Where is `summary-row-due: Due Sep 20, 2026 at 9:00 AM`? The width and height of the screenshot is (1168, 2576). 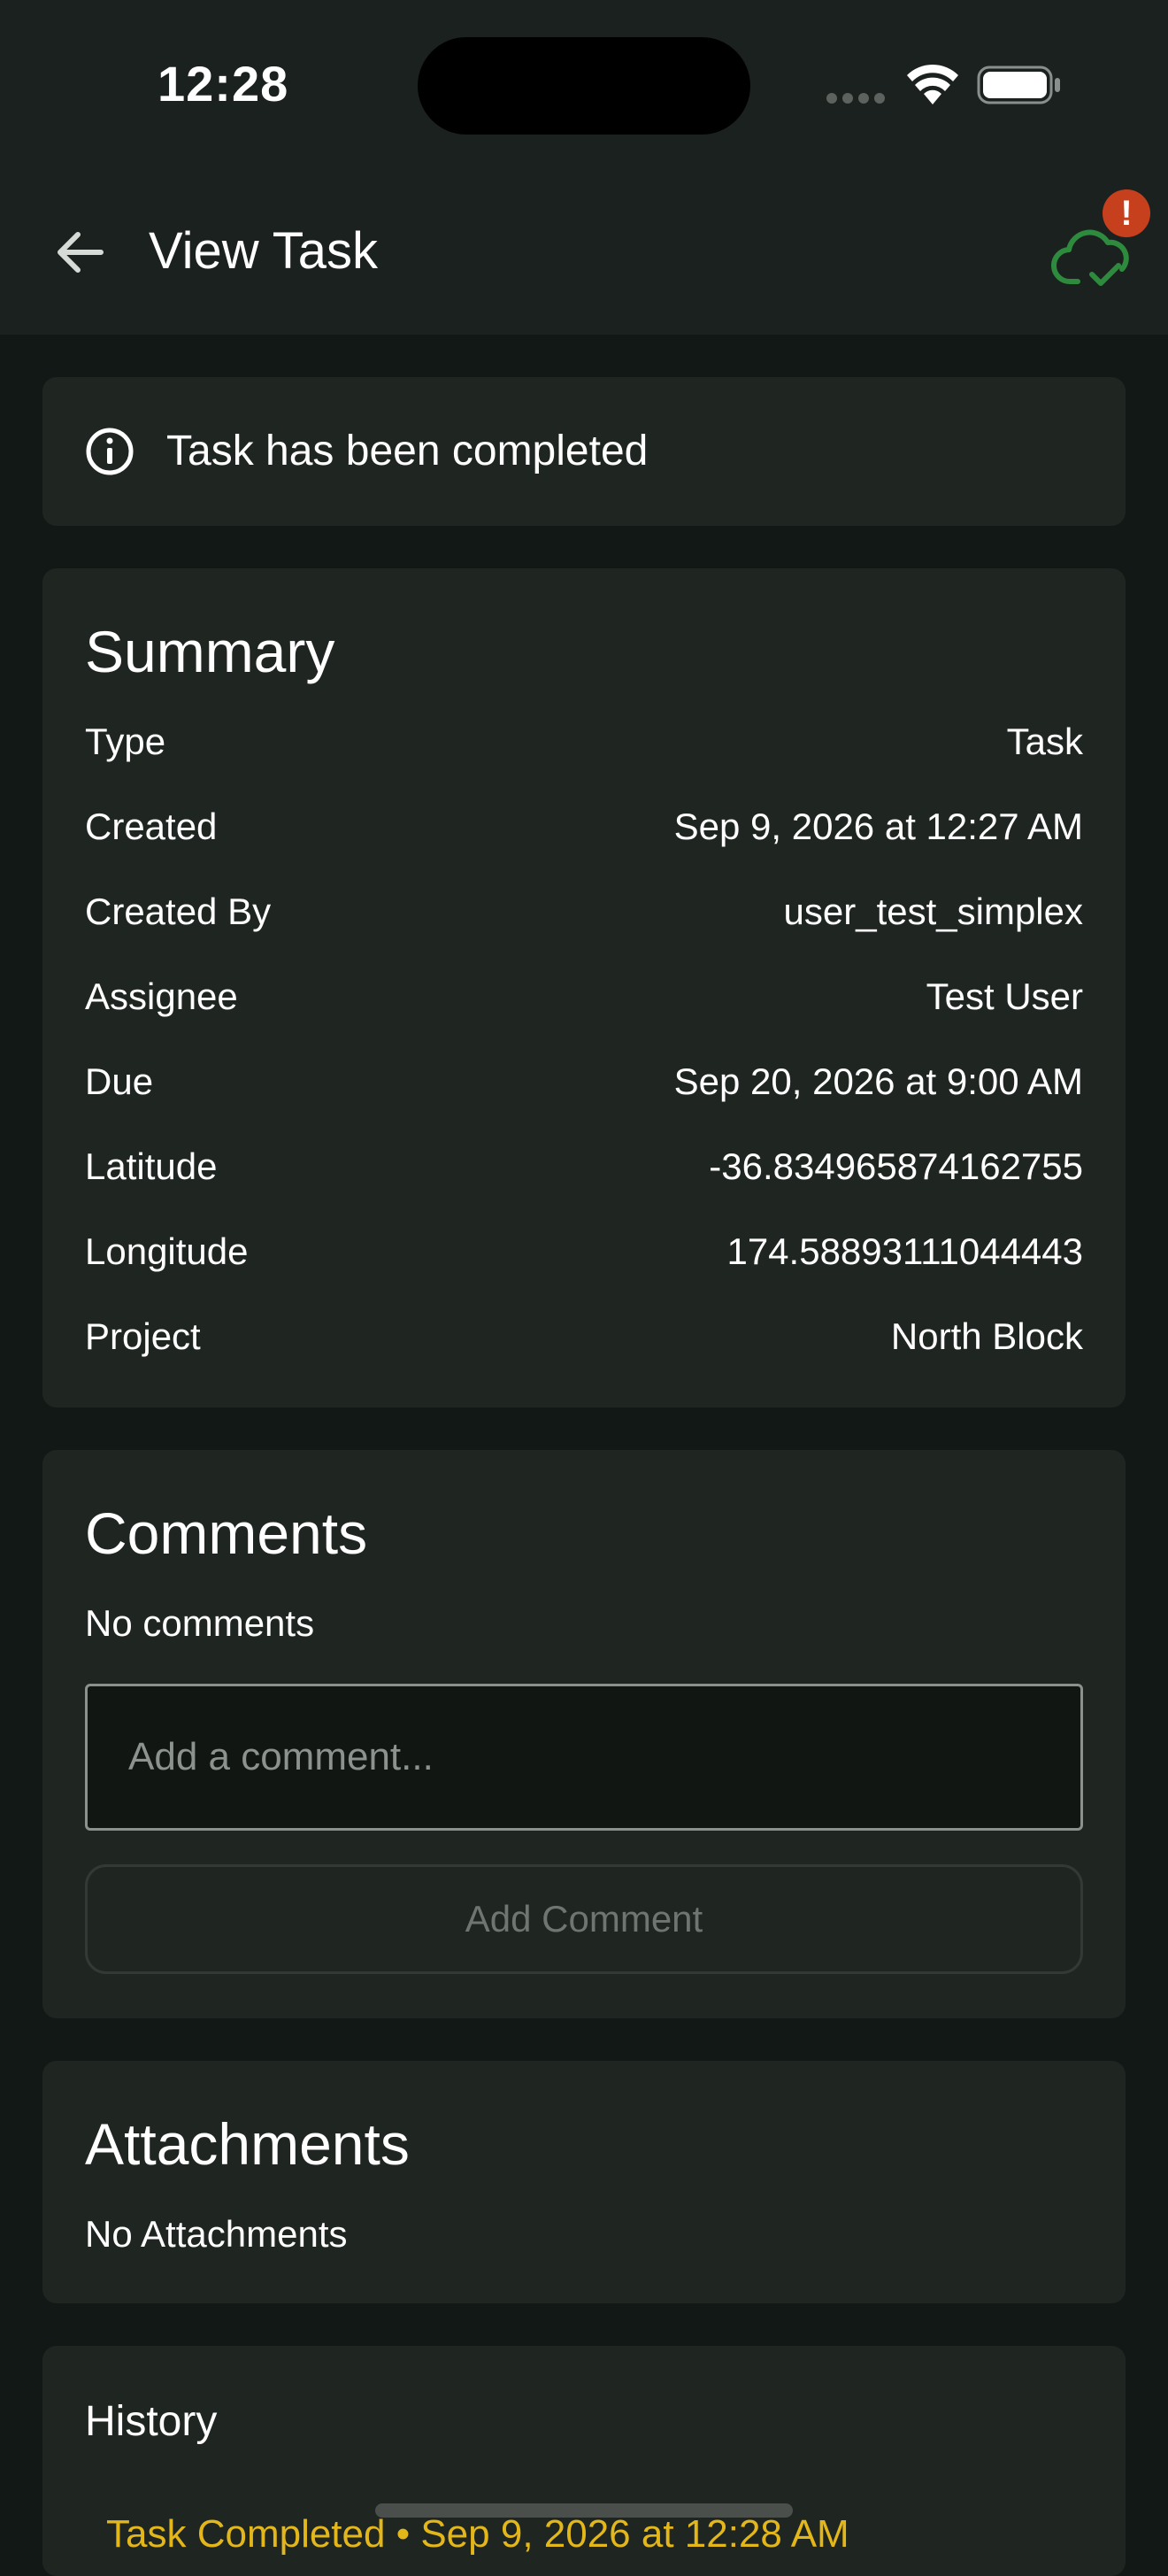
summary-row-due: Due Sep 20, 2026 at 9:00 AM is located at coordinates (584, 1087).